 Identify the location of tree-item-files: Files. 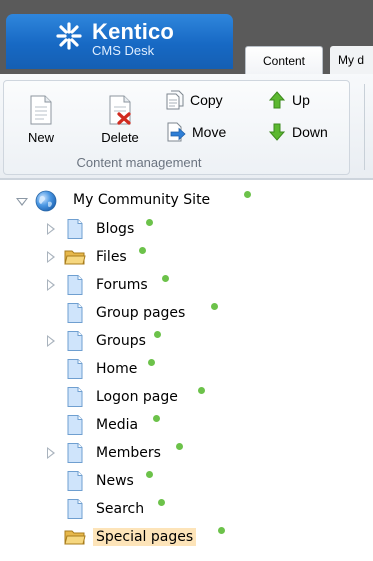
(186, 257).